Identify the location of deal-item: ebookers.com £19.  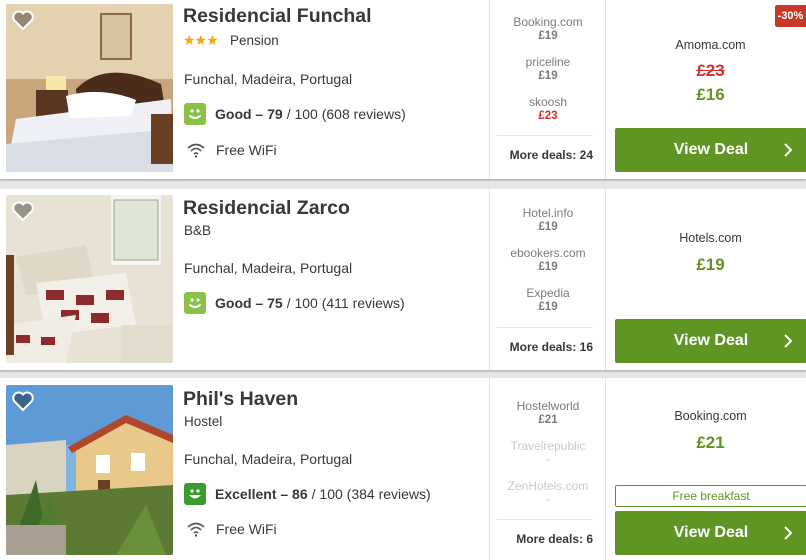
(548, 259).